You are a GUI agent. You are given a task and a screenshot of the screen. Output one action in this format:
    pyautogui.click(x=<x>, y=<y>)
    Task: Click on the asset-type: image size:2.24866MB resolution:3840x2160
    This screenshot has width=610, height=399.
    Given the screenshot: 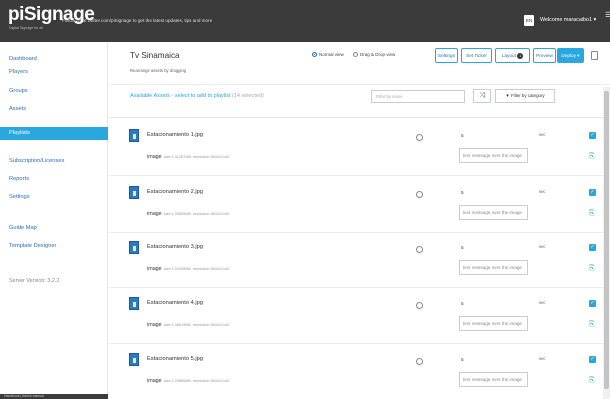 What is the action you would take?
    pyautogui.click(x=188, y=381)
    